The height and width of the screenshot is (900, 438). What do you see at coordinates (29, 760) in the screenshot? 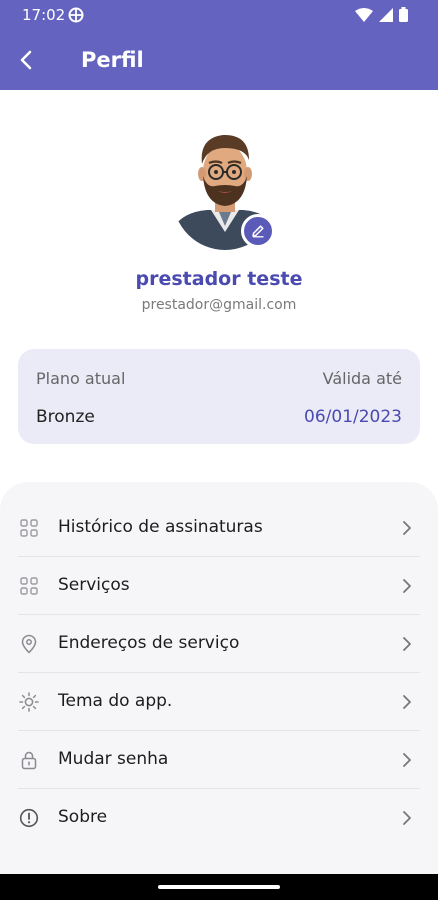
I see `lock-icon` at bounding box center [29, 760].